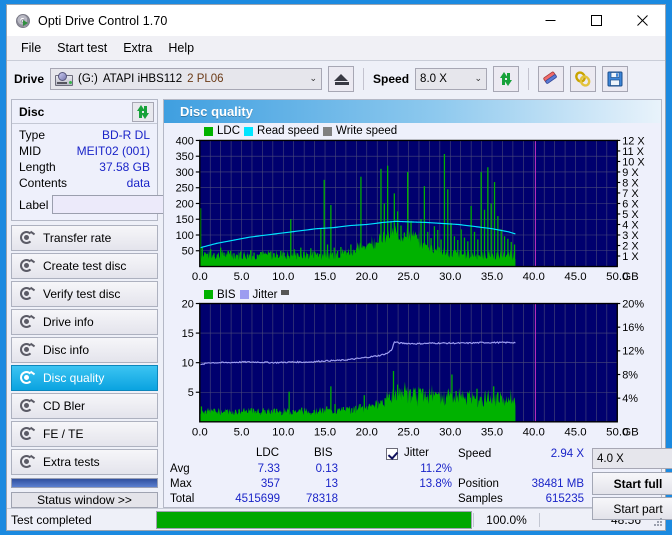 This screenshot has height=535, width=672. Describe the element at coordinates (632, 483) in the screenshot. I see `start-full-button: Start full` at that location.